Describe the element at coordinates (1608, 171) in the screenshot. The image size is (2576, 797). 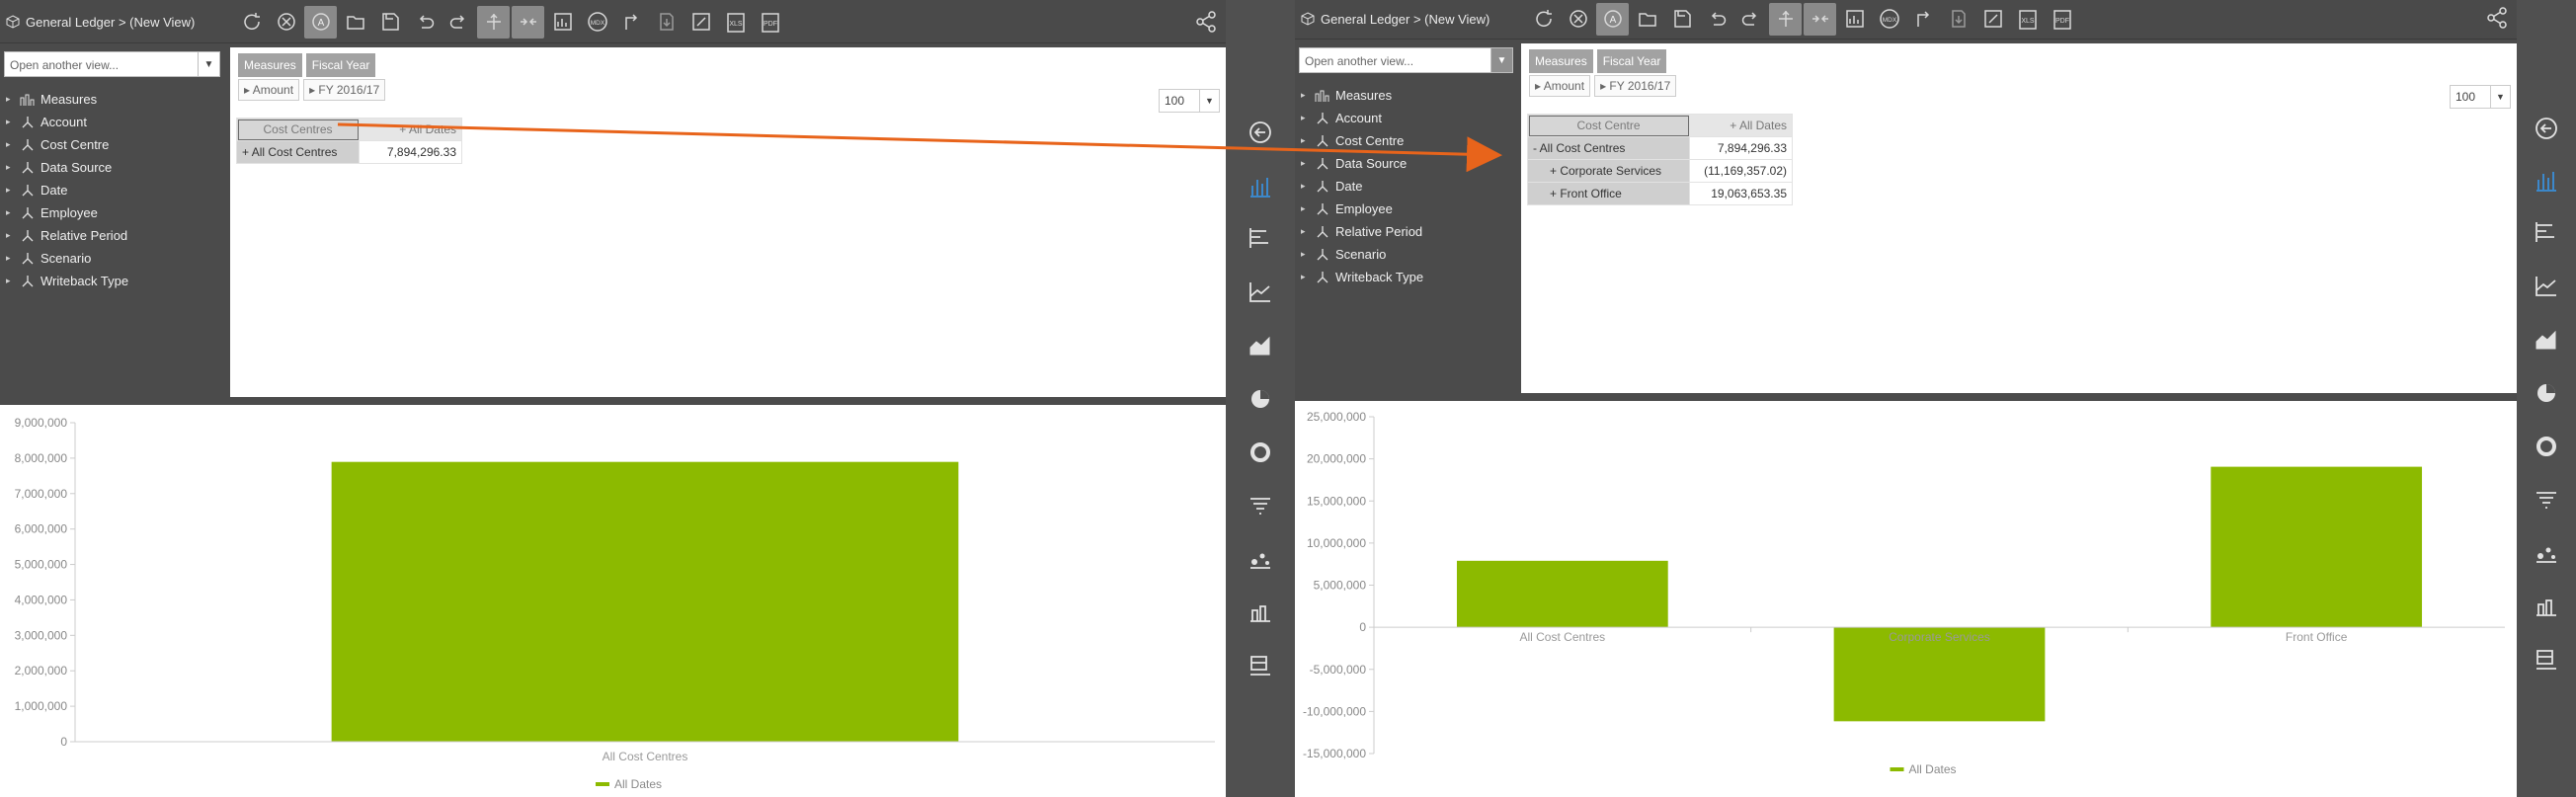
I see `row-label-cell: + Corporate Services` at that location.